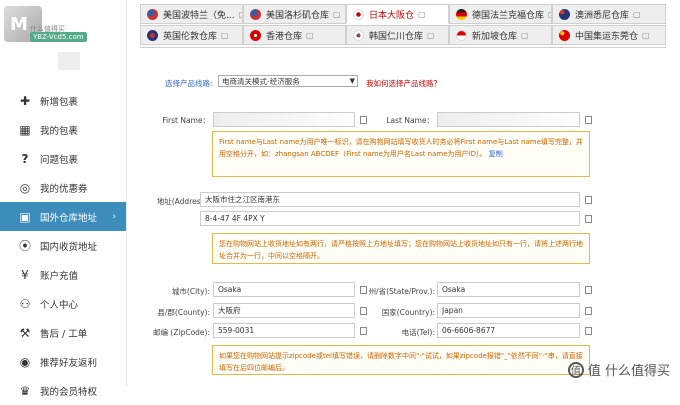  I want to click on tab-china-dongguan: 中国集运东莞仓 ▢, so click(609, 35).